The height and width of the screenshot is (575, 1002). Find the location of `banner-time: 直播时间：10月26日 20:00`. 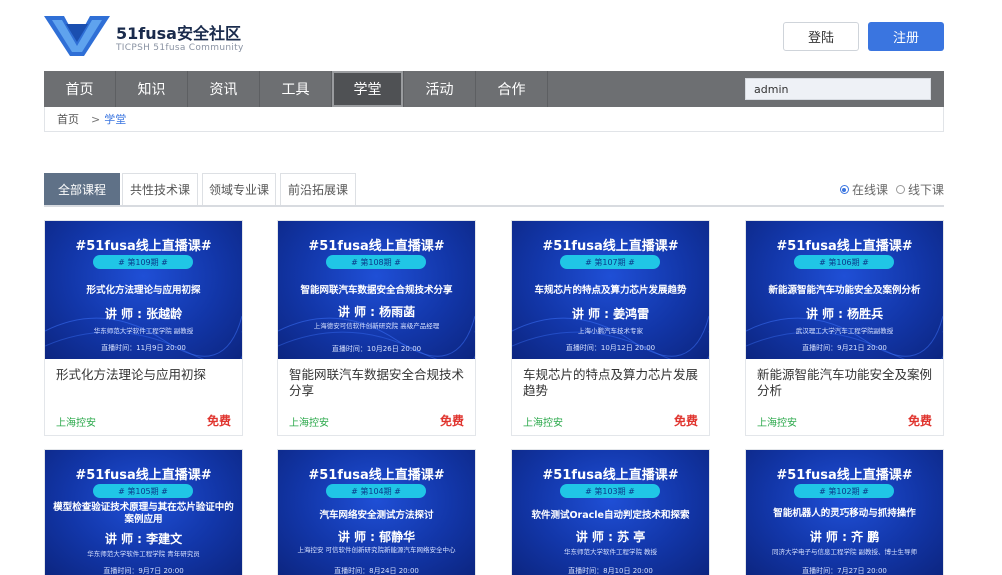

banner-time: 直播时间：10月26日 20:00 is located at coordinates (376, 349).